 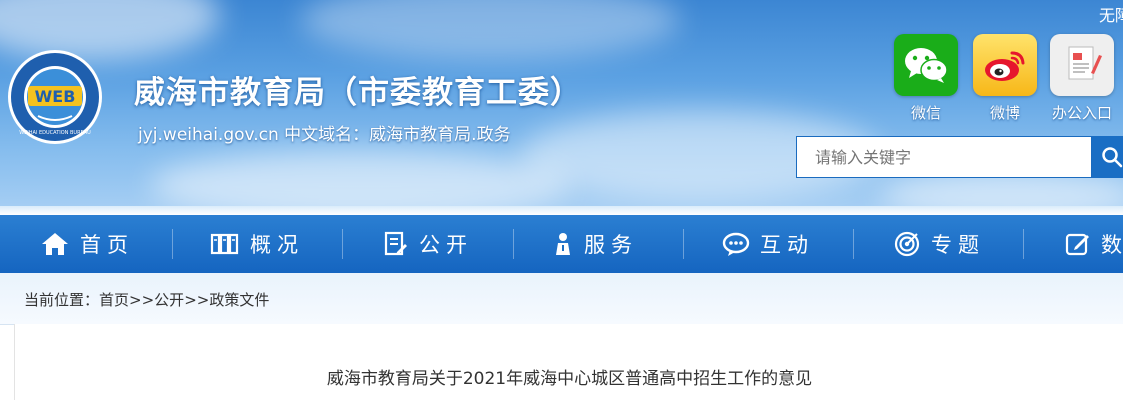 I want to click on nav-label: 互动, so click(x=787, y=245).